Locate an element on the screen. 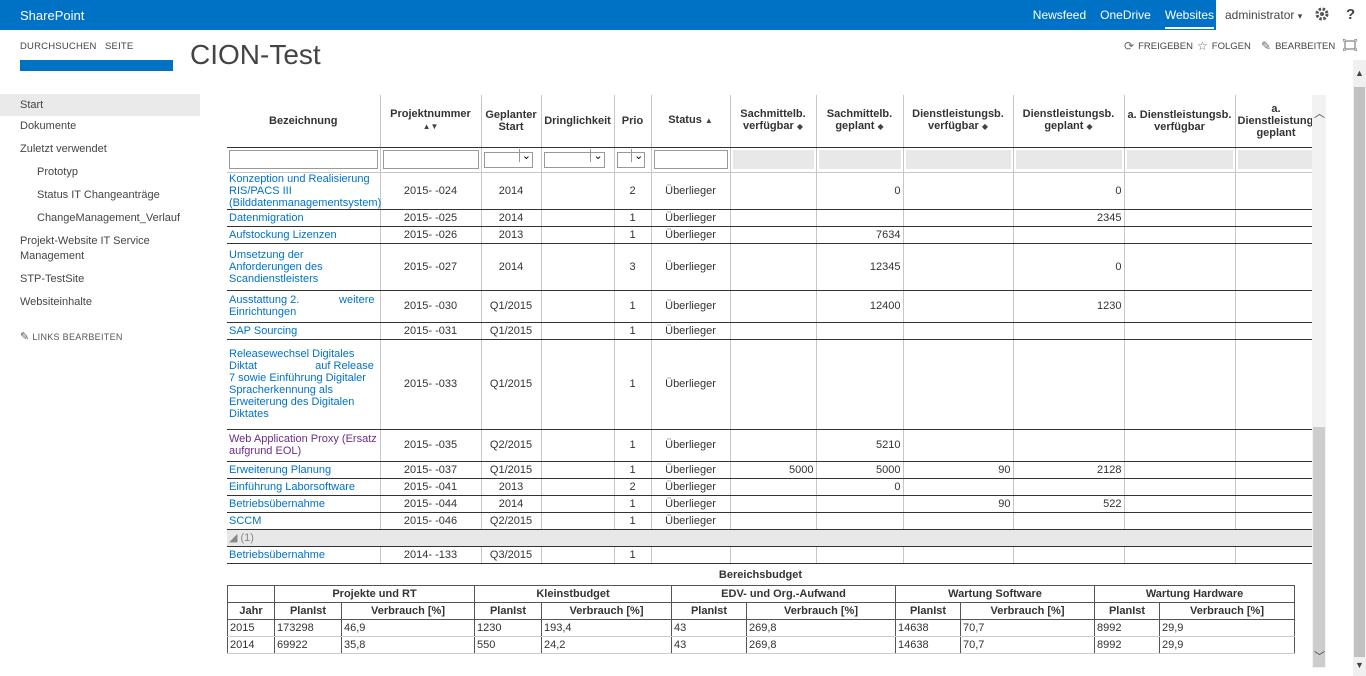 The height and width of the screenshot is (676, 1366). item-title-link: Ausstattung 2. weitere Einrichtungen is located at coordinates (303, 306).